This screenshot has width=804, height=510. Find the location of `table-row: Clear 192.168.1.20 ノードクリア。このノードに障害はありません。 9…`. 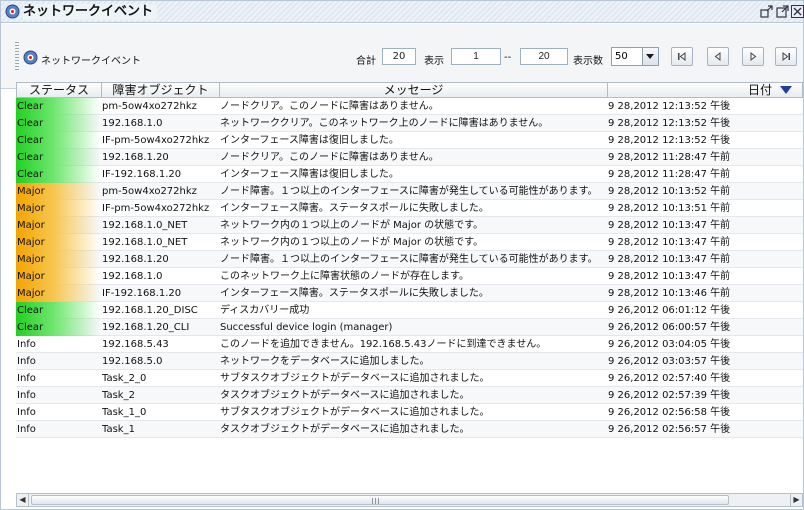

table-row: Clear 192.168.1.20 ノードクリア。このノードに障害はありません。 9… is located at coordinates (409, 157).